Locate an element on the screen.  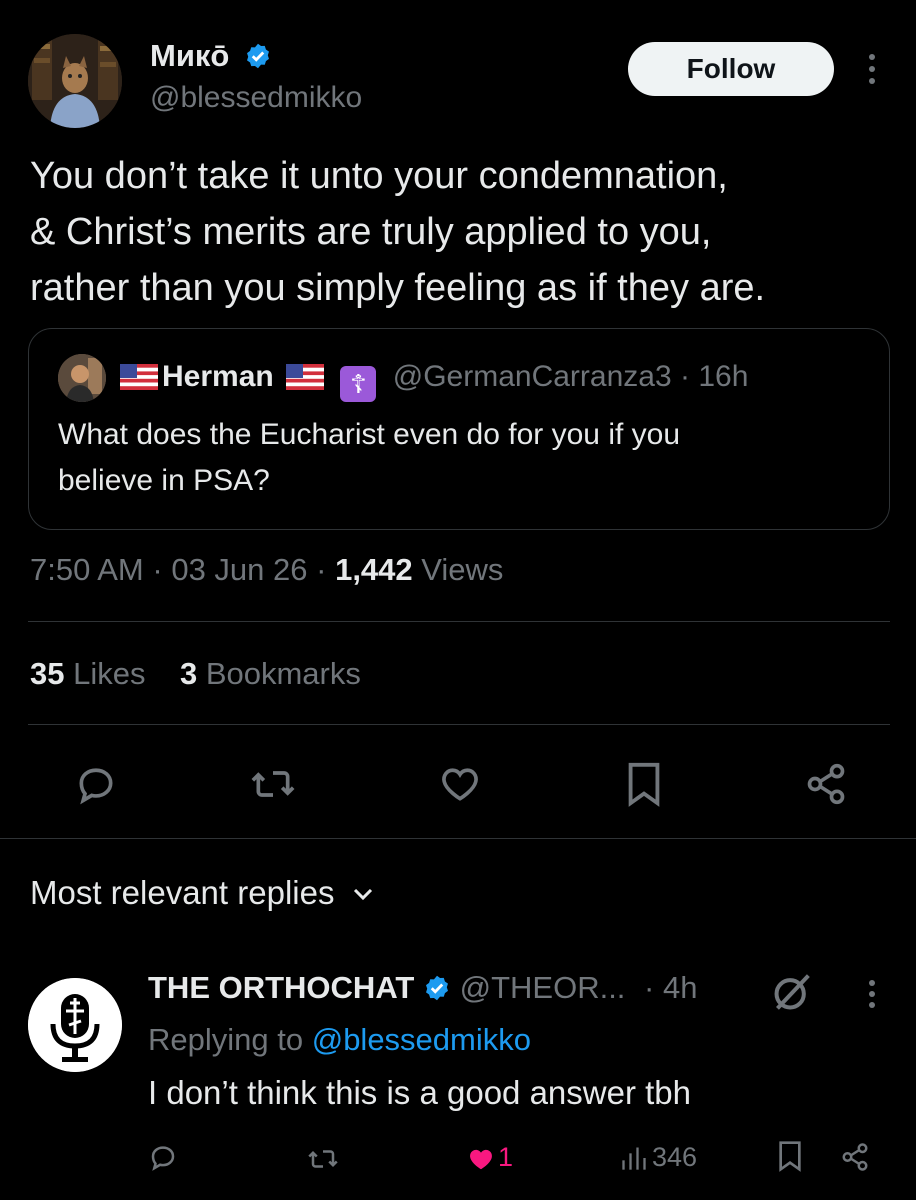
bookmarks-count: 3 is located at coordinates (188, 673).